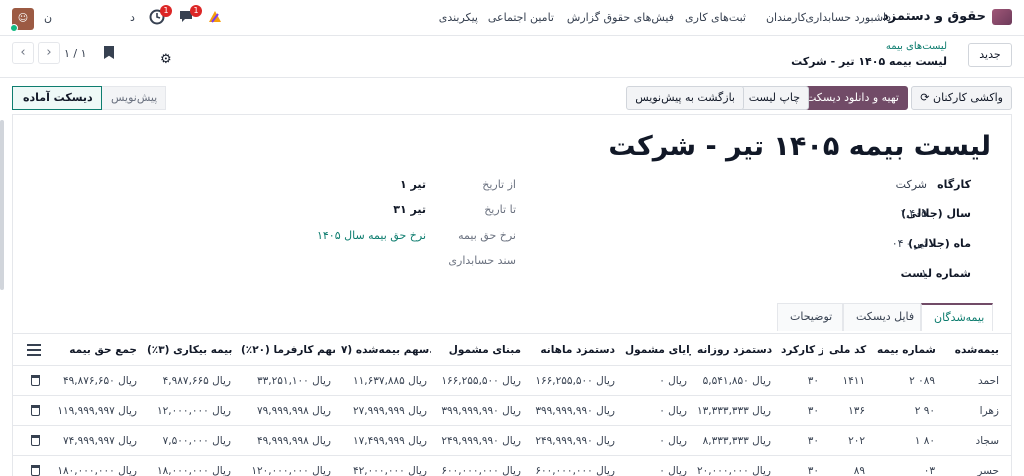 The image size is (1024, 476). Describe the element at coordinates (968, 97) in the screenshot. I see `fetch-employees-label: واکشی کارکنان` at that location.